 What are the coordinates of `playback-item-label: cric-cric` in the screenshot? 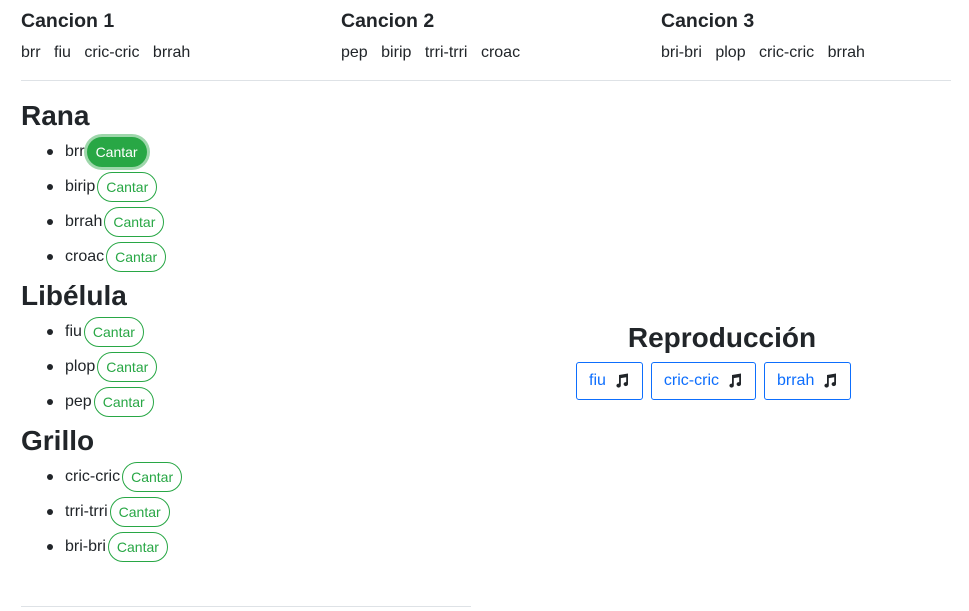 It's located at (691, 380).